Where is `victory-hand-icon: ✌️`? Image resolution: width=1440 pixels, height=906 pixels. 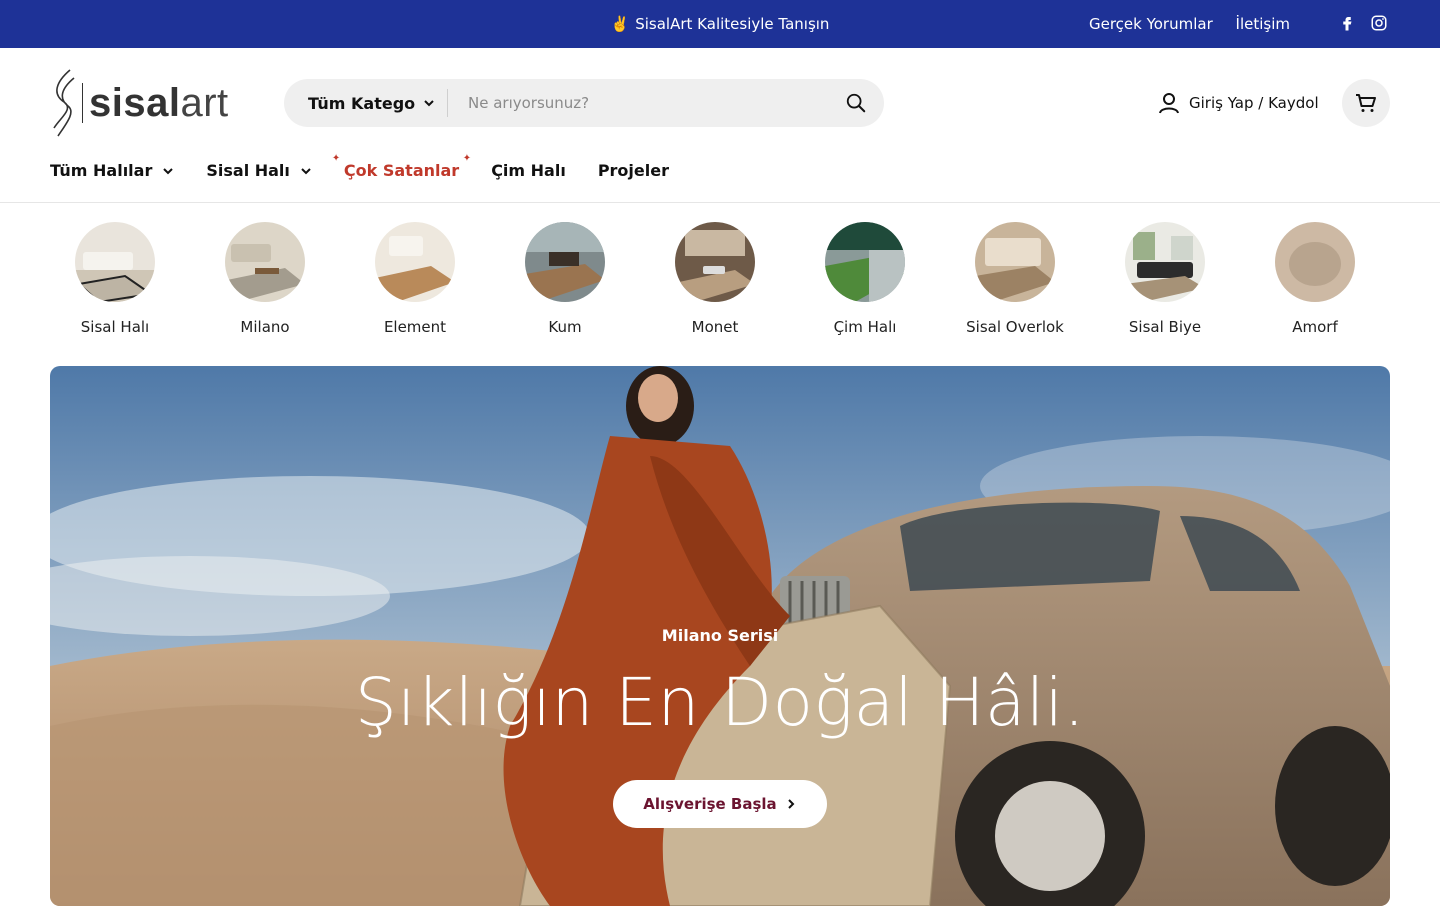
victory-hand-icon: ✌️ is located at coordinates (620, 24).